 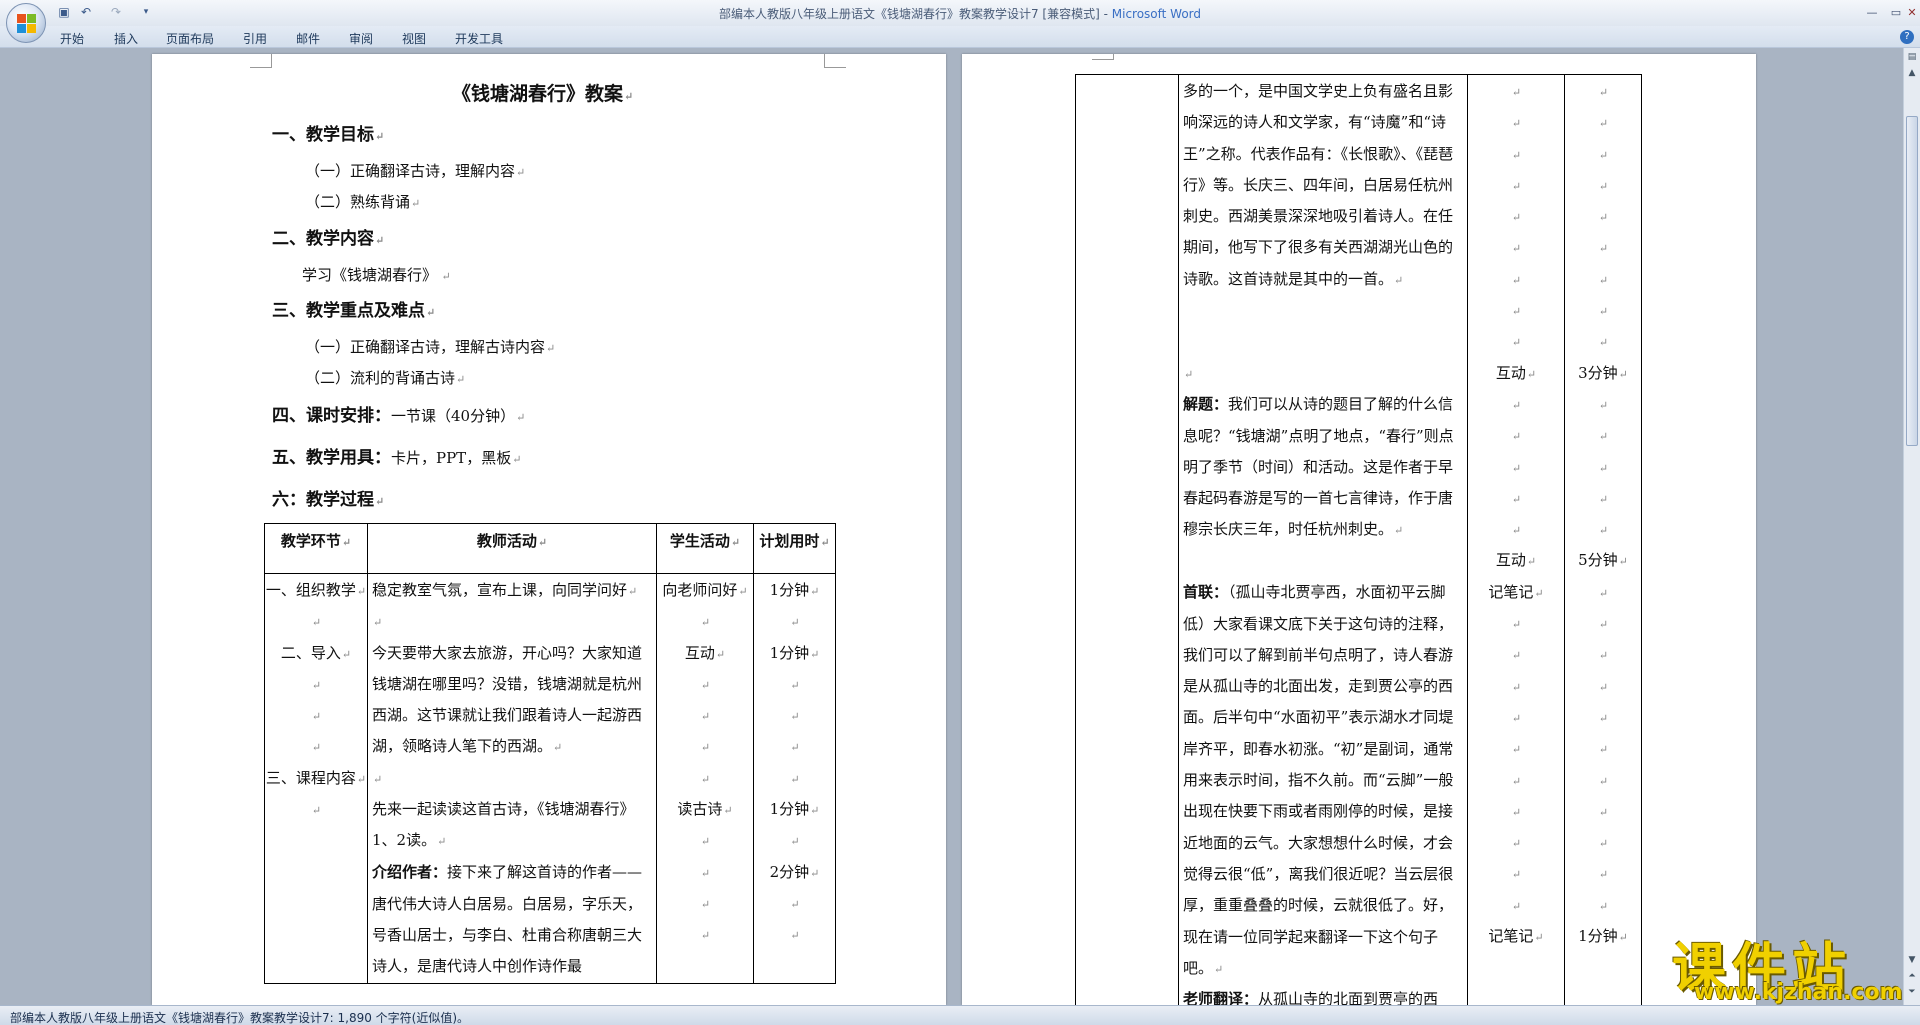 I want to click on office-logo-icon, so click(x=27, y=24).